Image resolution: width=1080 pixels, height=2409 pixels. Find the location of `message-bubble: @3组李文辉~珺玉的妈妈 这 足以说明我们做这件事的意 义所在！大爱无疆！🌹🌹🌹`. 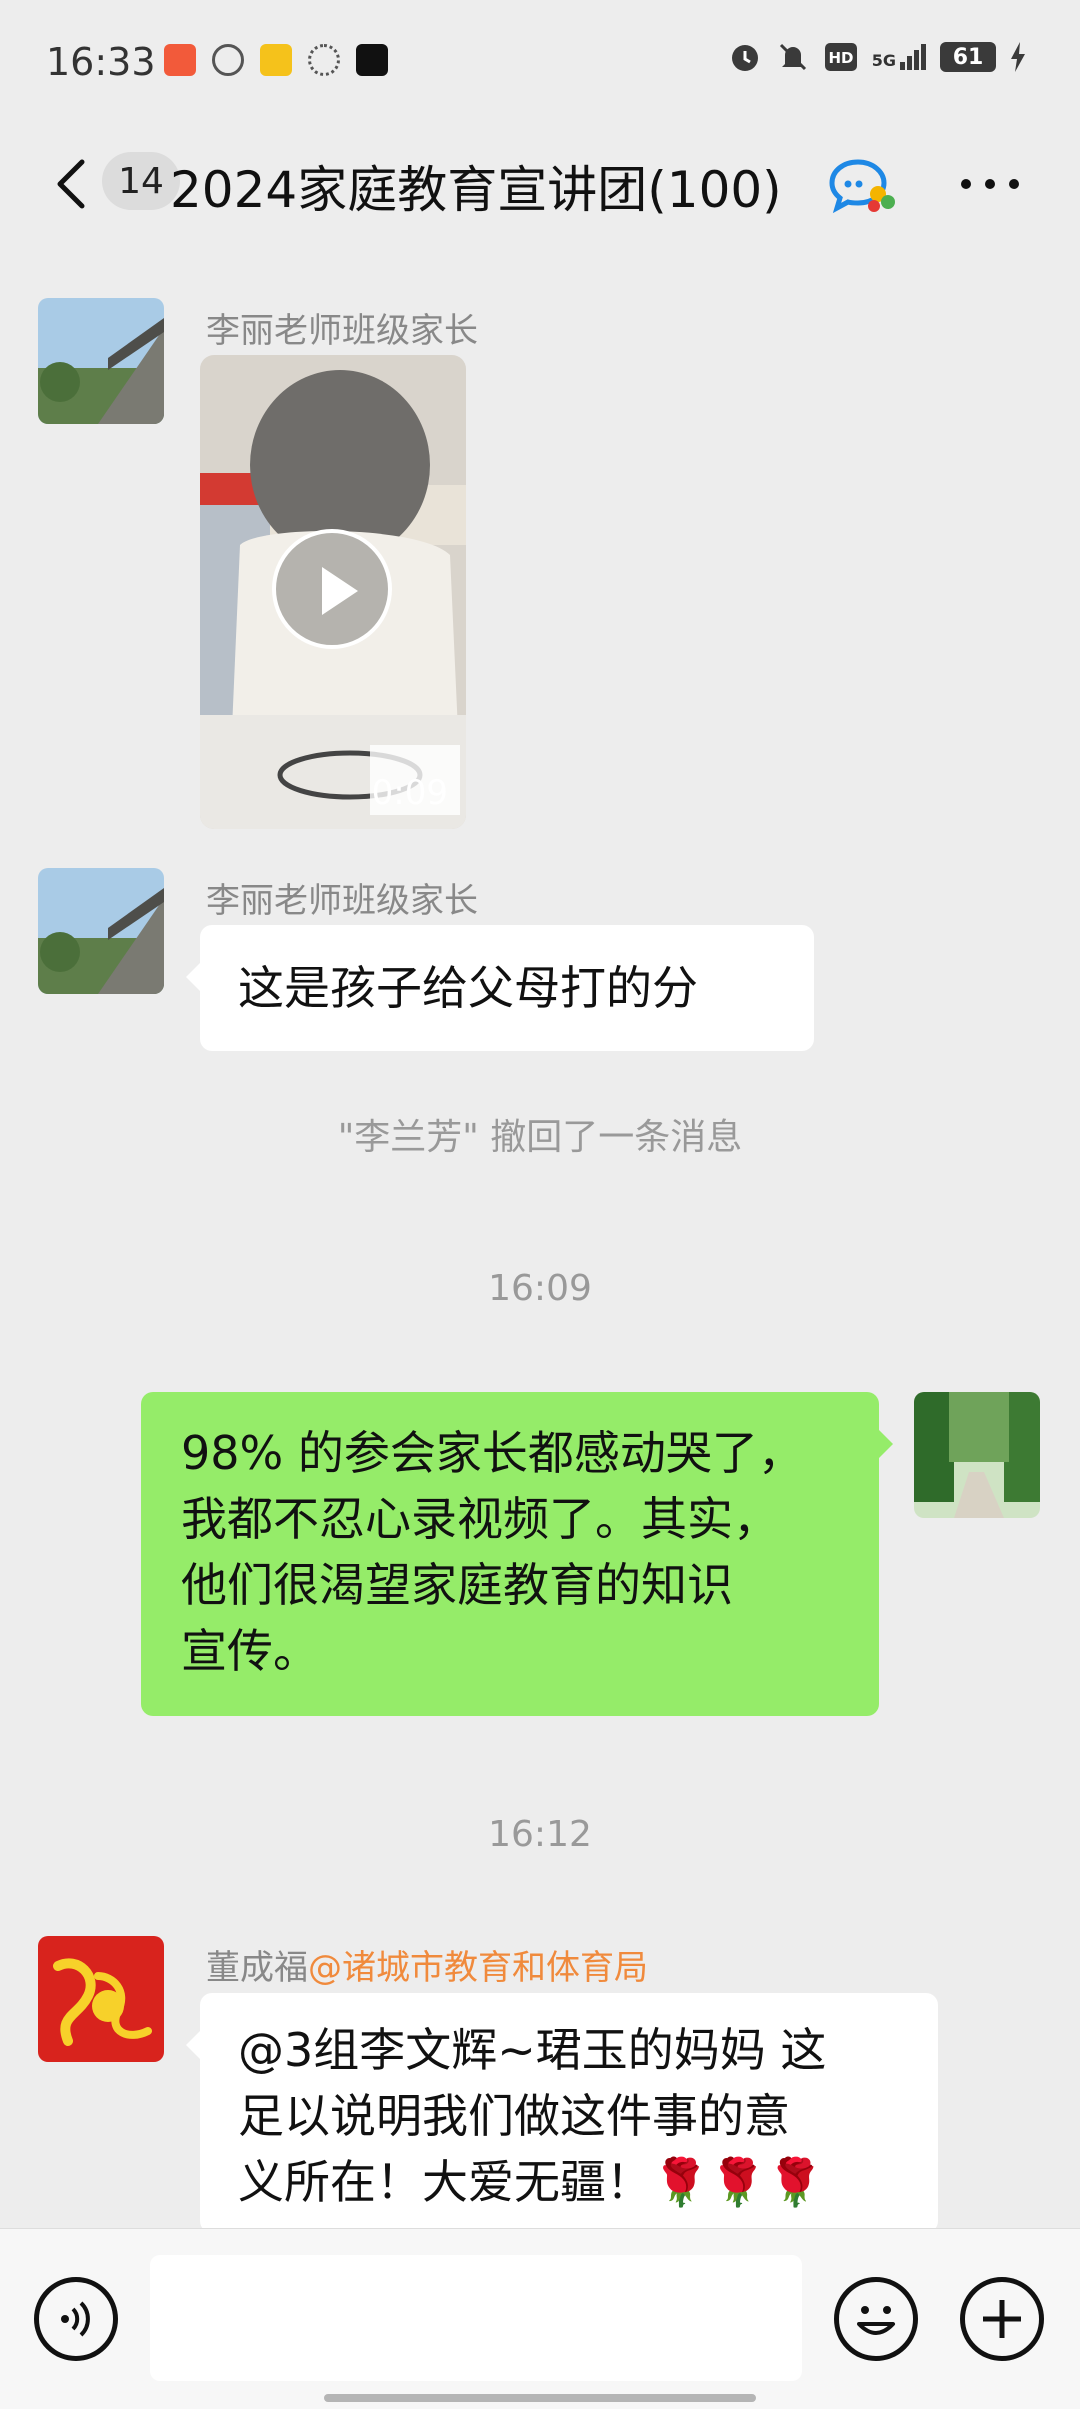

message-bubble: @3组李文辉~珺玉的妈妈 这 足以说明我们做这件事的意 义所在！大爱无疆！🌹🌹🌹 is located at coordinates (562, 2113).